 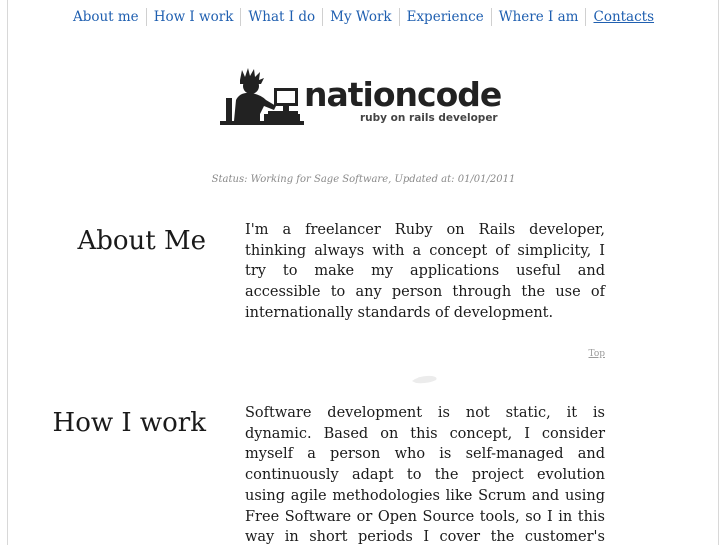 I want to click on nav-link-where-i-am: Where I am, so click(x=538, y=17).